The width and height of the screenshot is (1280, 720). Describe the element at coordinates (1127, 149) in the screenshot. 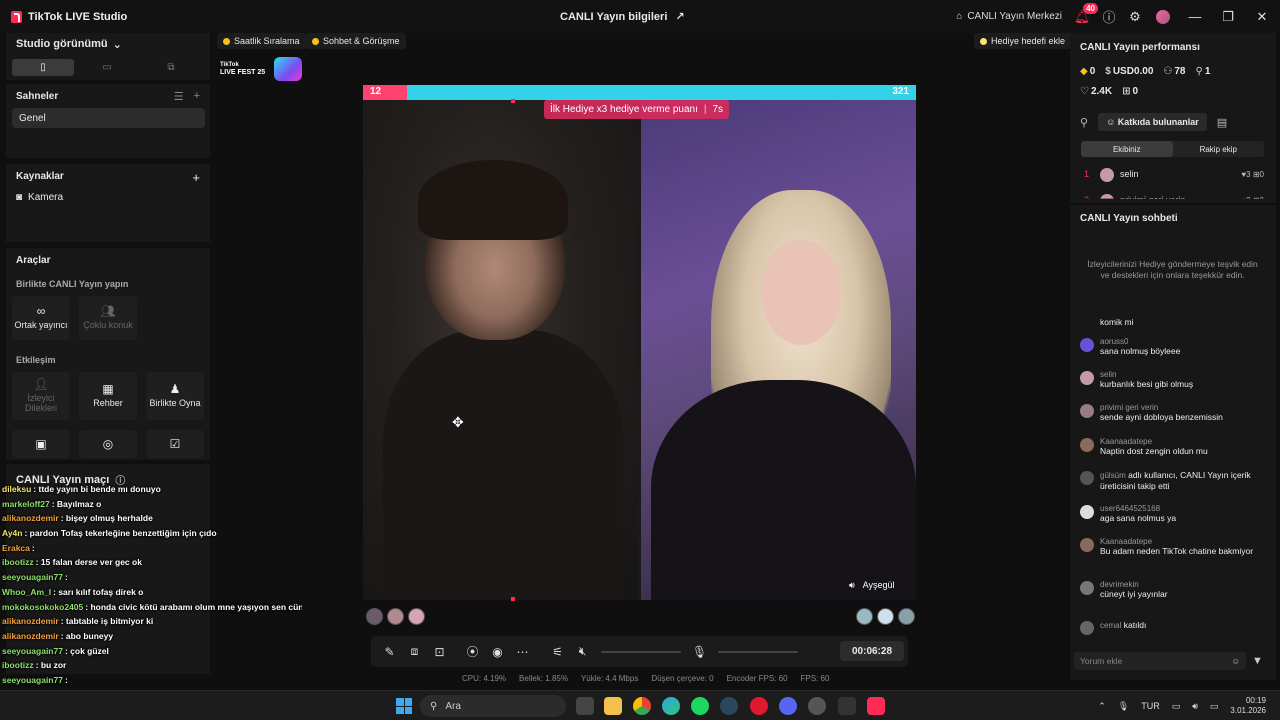

I see `tab-our-team: Ekibiniz` at that location.